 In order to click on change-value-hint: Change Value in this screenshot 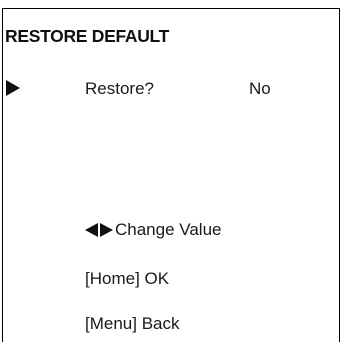, I will do `click(153, 230)`.